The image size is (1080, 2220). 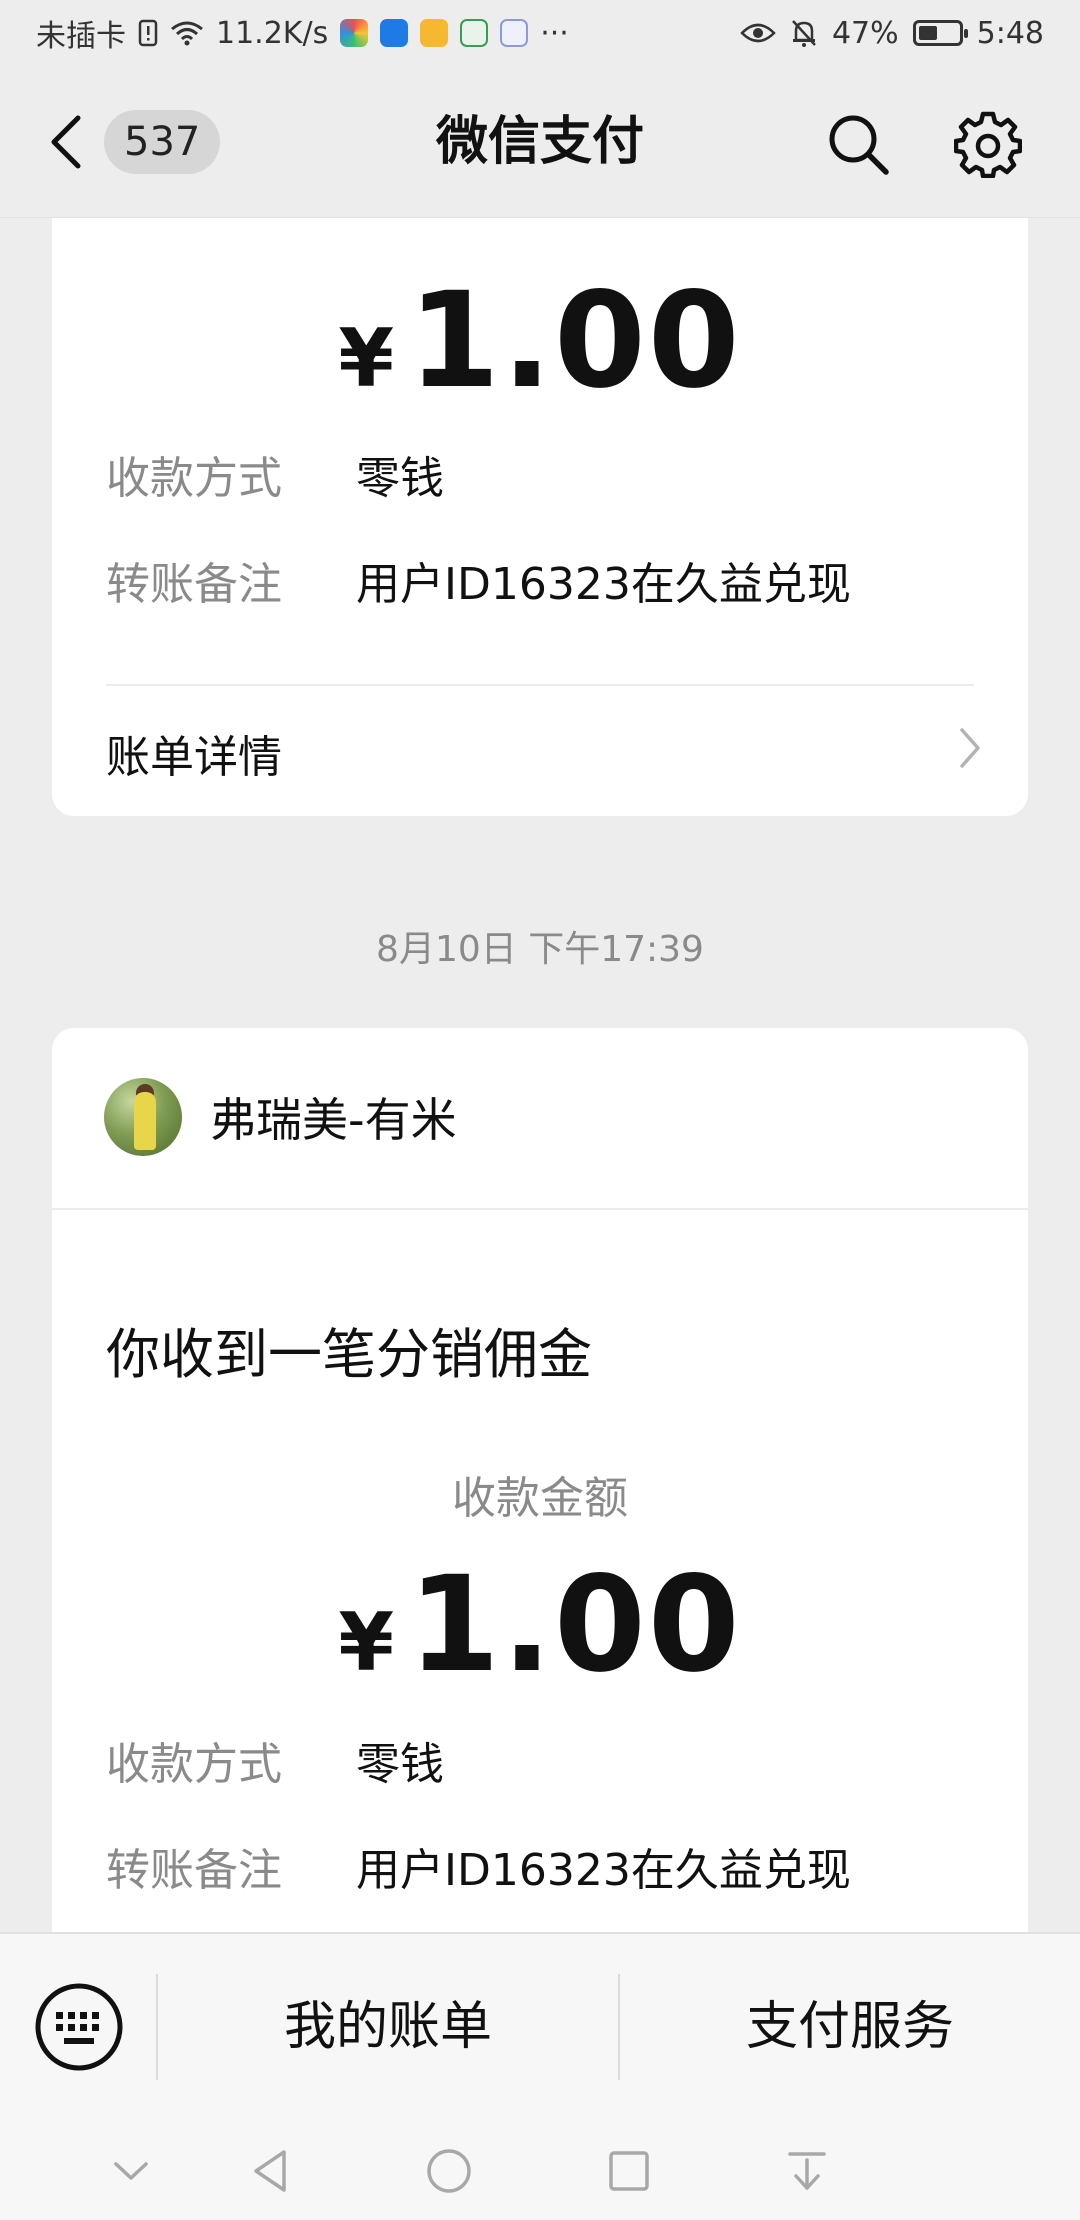 What do you see at coordinates (162, 142) in the screenshot?
I see `unread-count-badge: 537` at bounding box center [162, 142].